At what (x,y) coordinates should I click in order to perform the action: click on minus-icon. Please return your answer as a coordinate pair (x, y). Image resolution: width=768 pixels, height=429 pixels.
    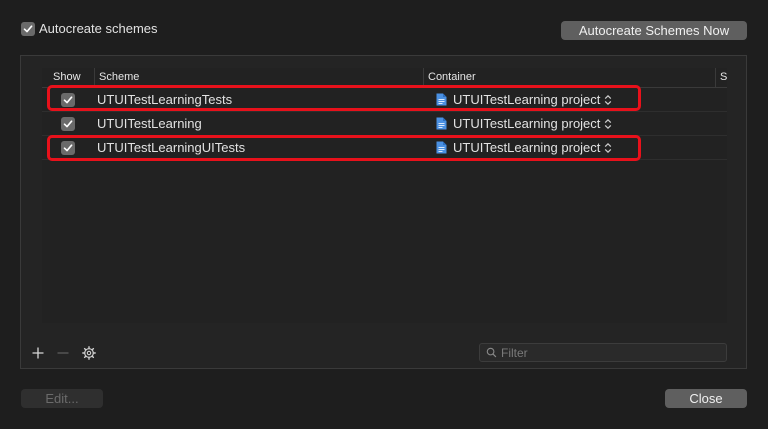
    Looking at the image, I should click on (63, 353).